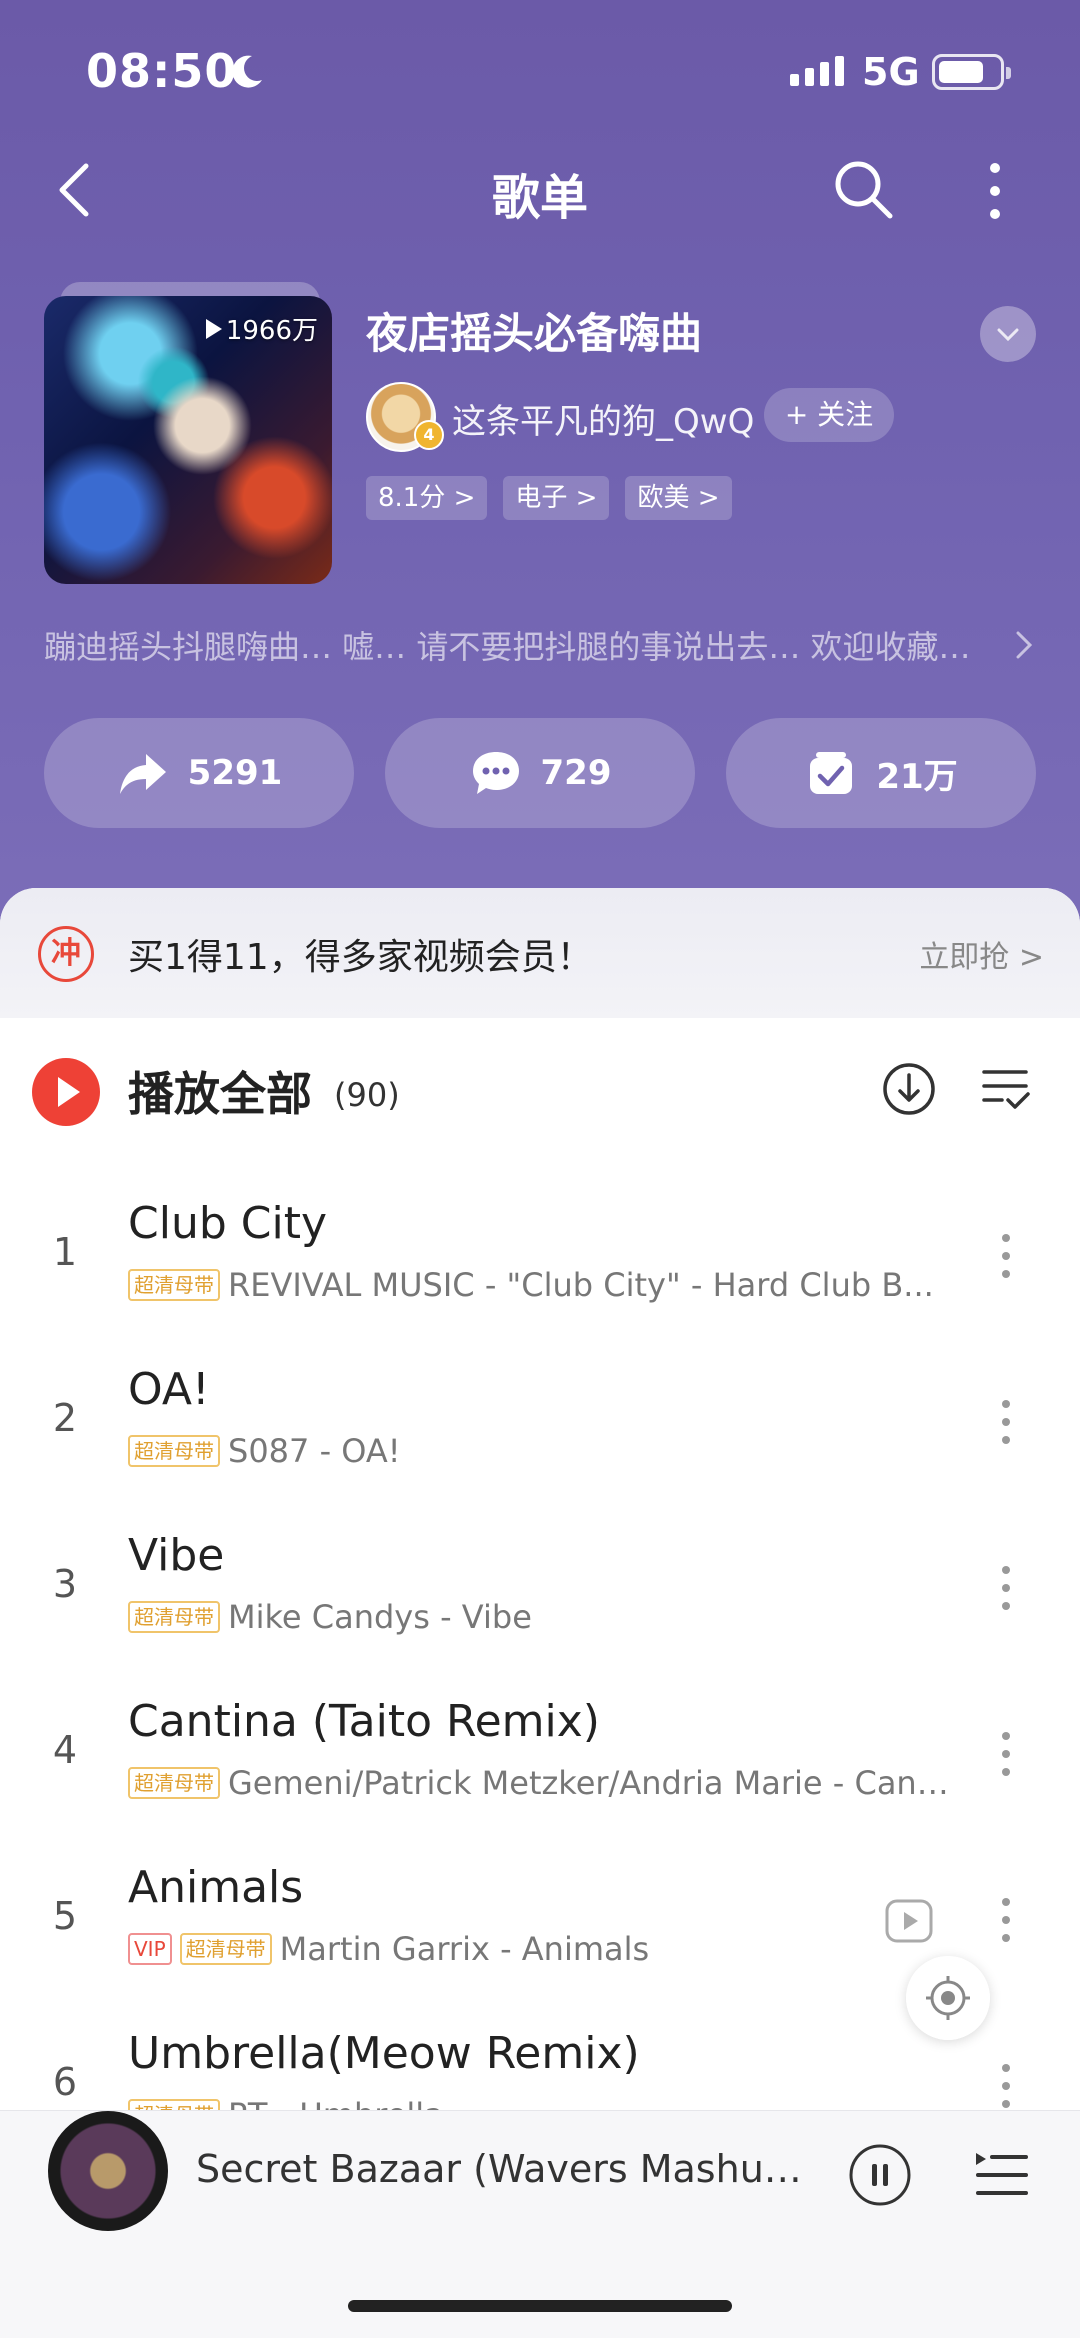  What do you see at coordinates (534, 333) in the screenshot?
I see `playlist-title: 夜店摇头必备嗨曲` at bounding box center [534, 333].